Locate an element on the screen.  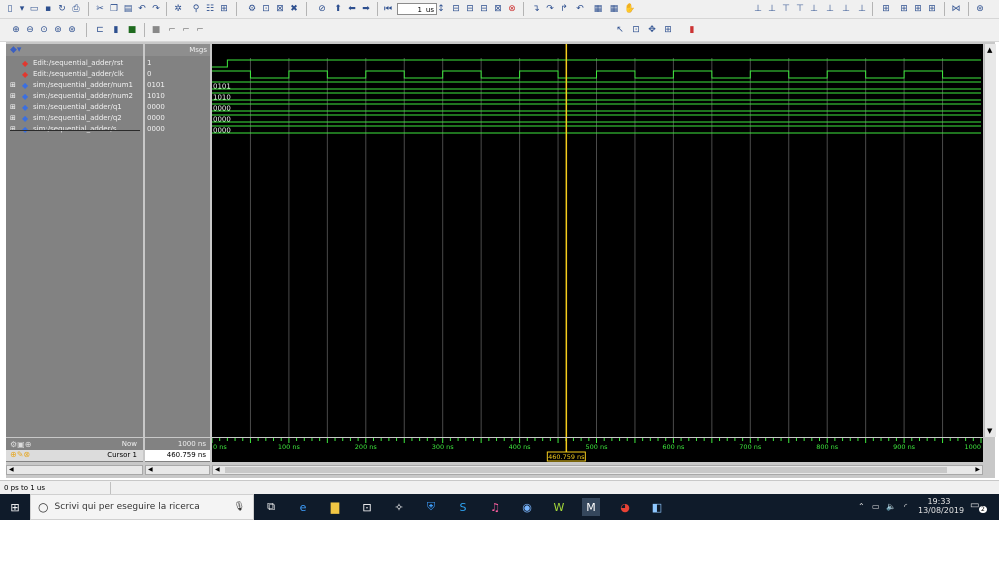
wave-edit-icon-3: ⊤ is located at coordinates (786, 9).